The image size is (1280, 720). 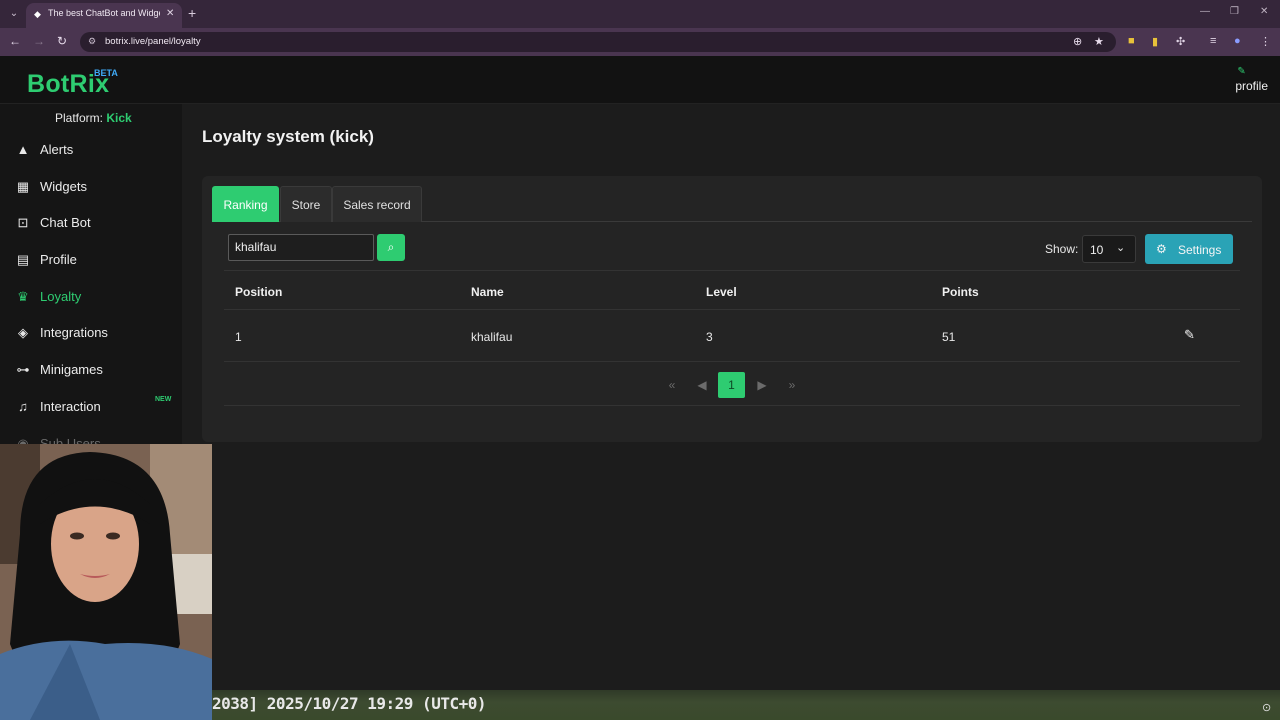 I want to click on pagination: « ◀ 1 ▶ », so click(x=732, y=385).